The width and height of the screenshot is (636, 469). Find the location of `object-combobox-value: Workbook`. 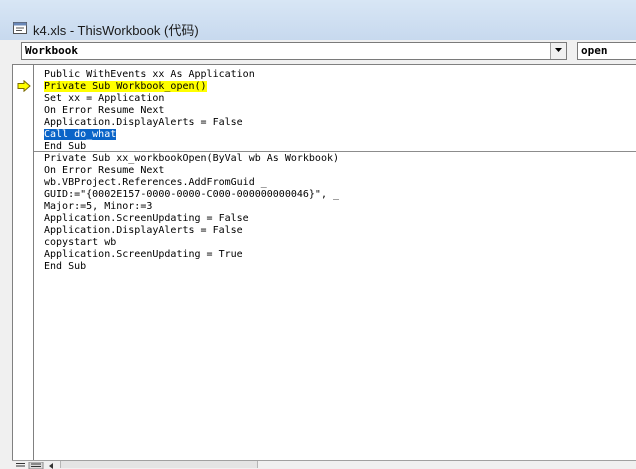

object-combobox-value: Workbook is located at coordinates (51, 50).